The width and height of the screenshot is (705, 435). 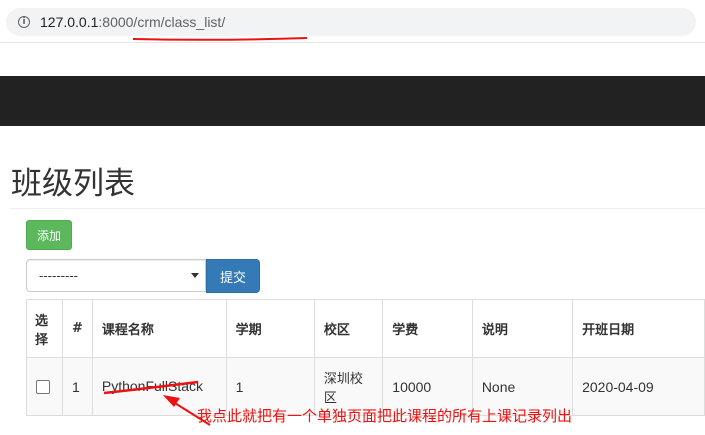 I want to click on url-underline-mark, so click(x=220, y=39).